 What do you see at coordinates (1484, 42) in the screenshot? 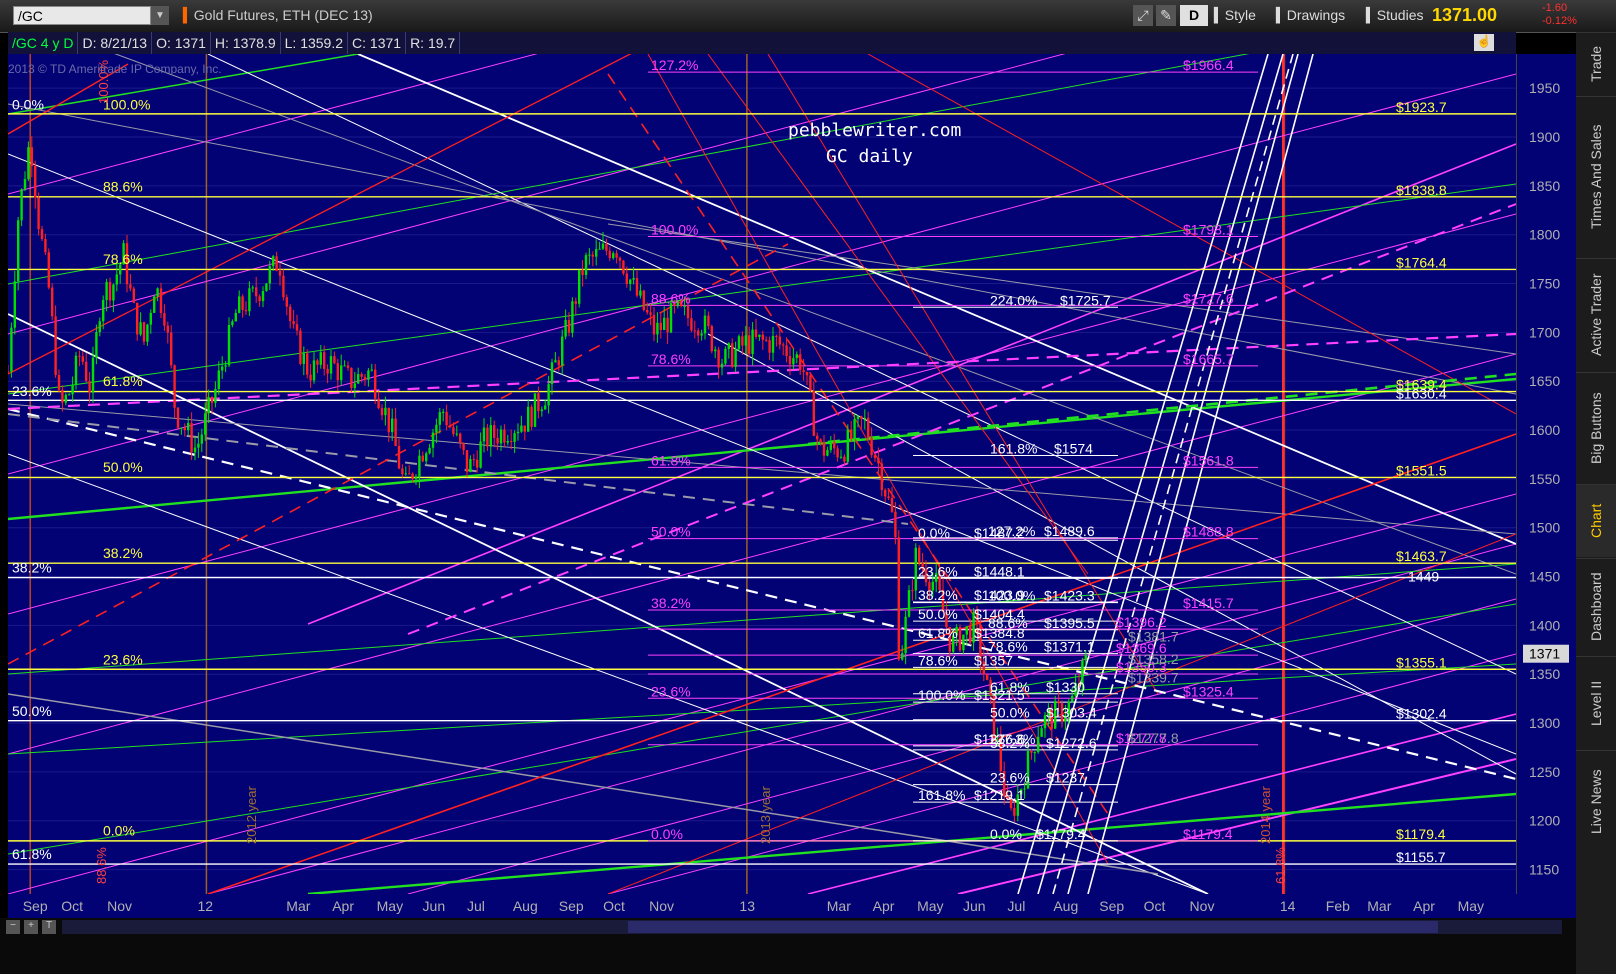
I see `cursor-icon: ☝` at bounding box center [1484, 42].